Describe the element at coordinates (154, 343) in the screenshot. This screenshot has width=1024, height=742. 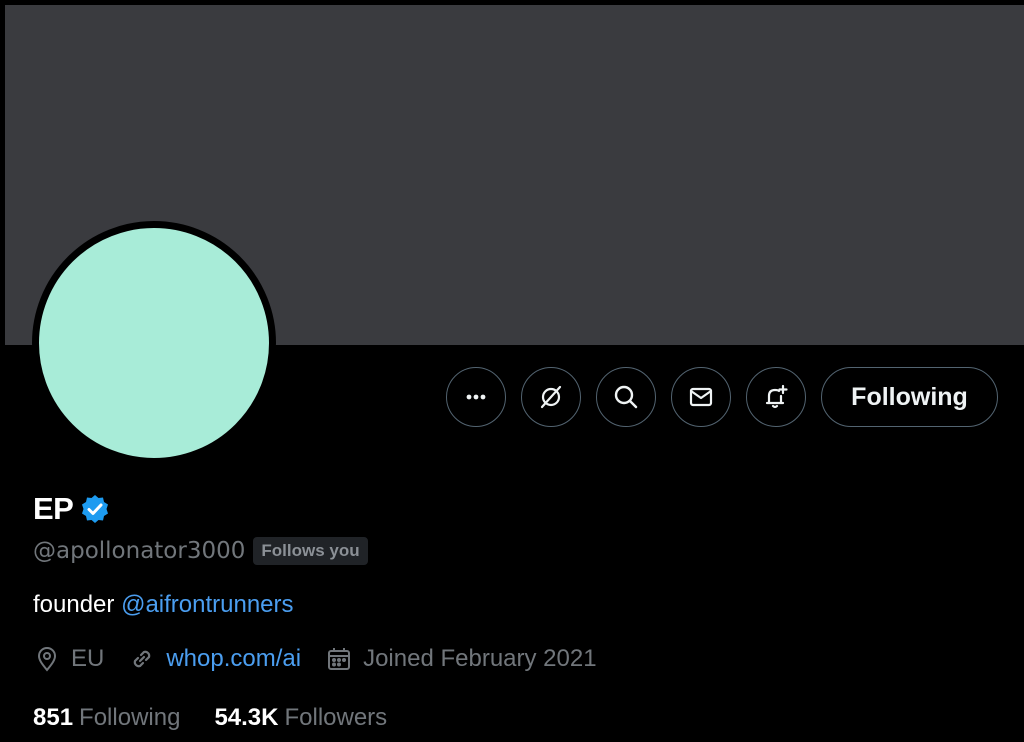
I see `avatar` at that location.